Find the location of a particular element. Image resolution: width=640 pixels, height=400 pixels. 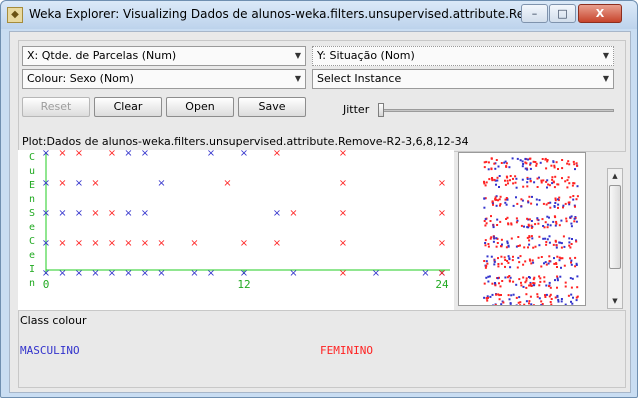

y-axis-letter: C is located at coordinates (32, 157).